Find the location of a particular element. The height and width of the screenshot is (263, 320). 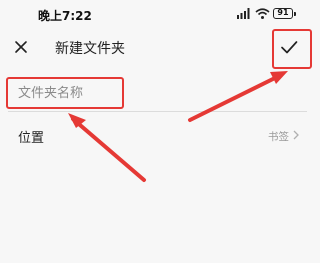

arrow-to-confirm is located at coordinates (235, 97).